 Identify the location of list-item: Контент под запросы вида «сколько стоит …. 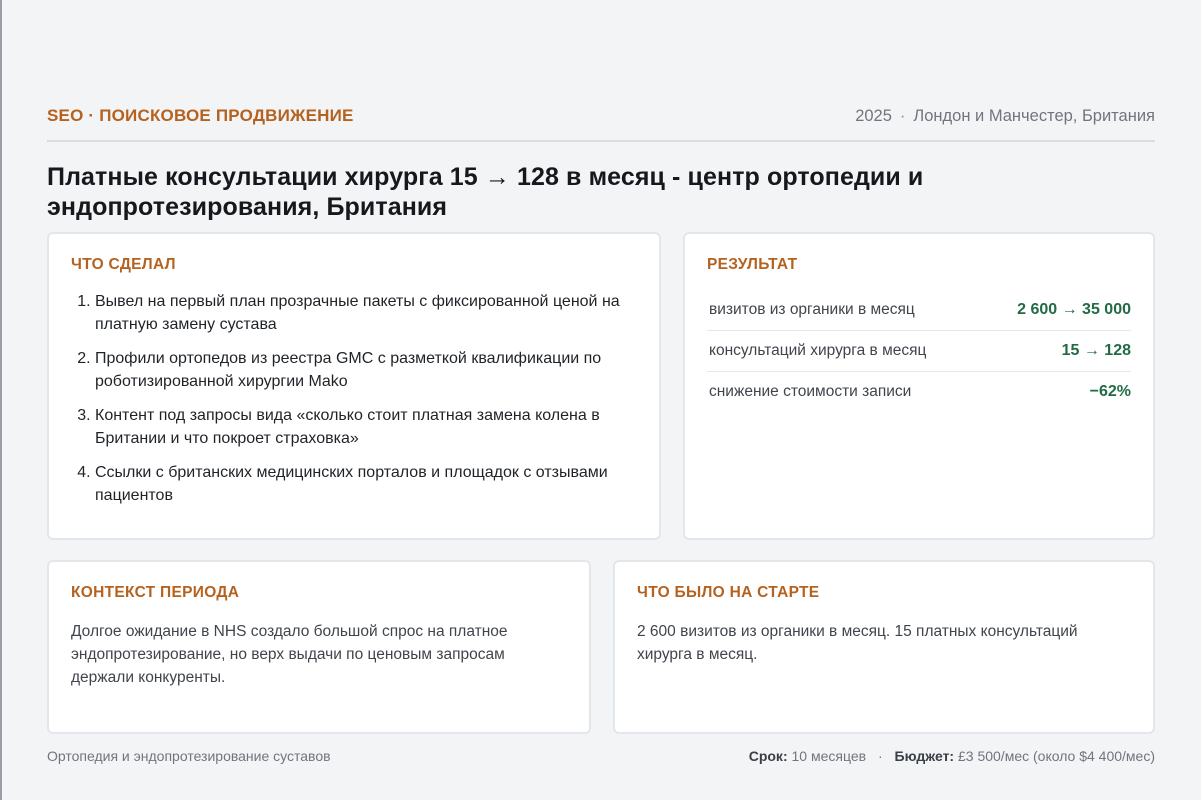
(380, 427).